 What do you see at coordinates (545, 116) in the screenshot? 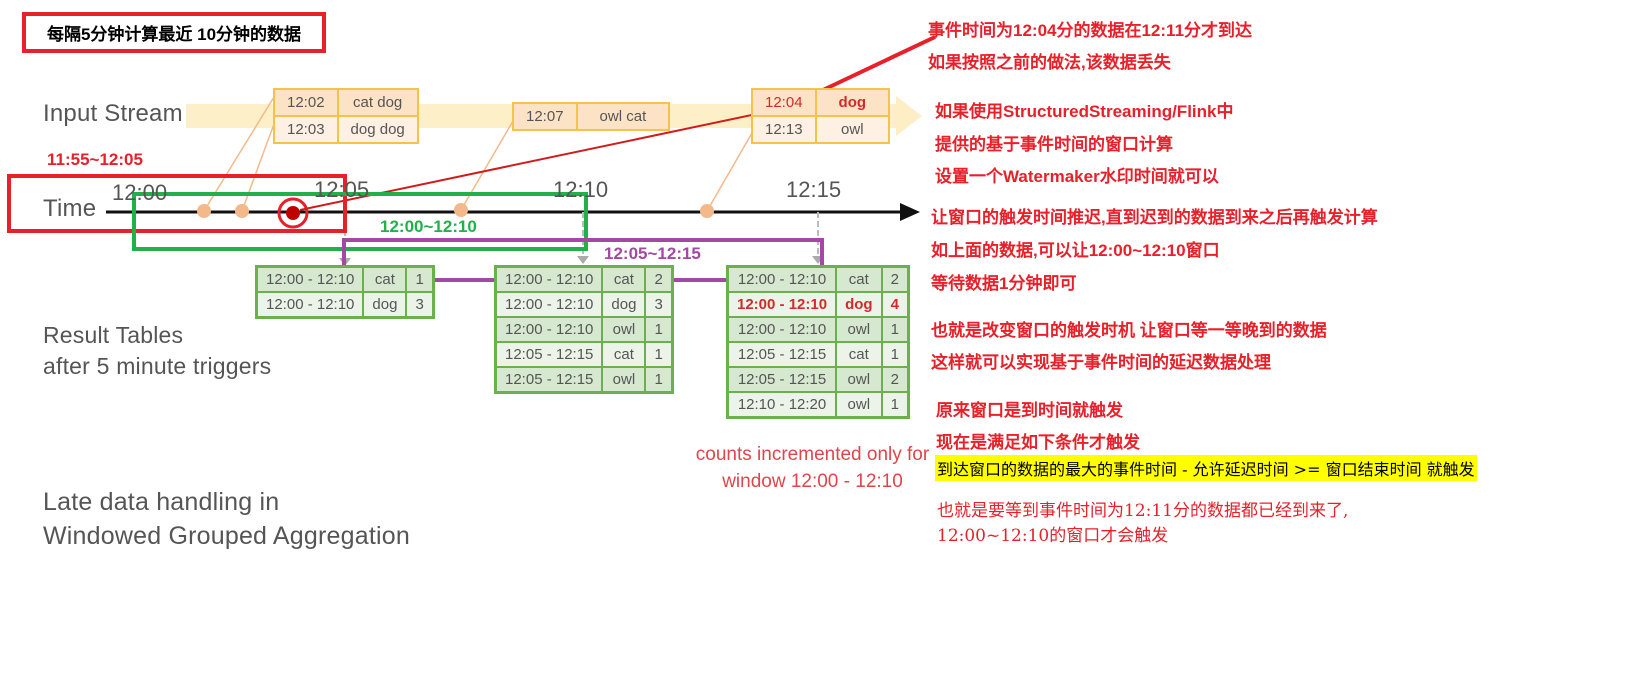
I see `event-time: 12:07` at bounding box center [545, 116].